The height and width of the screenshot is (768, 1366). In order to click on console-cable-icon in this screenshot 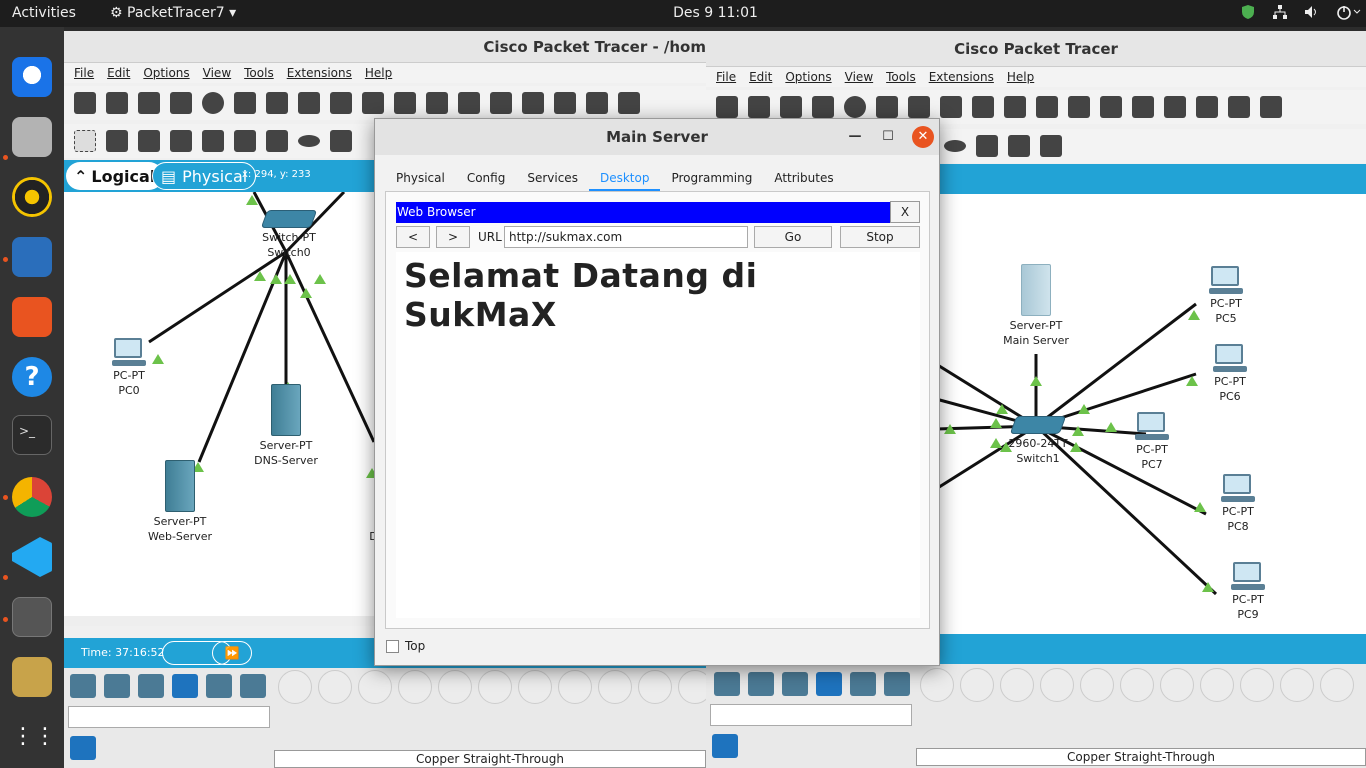, I will do `click(977, 685)`.